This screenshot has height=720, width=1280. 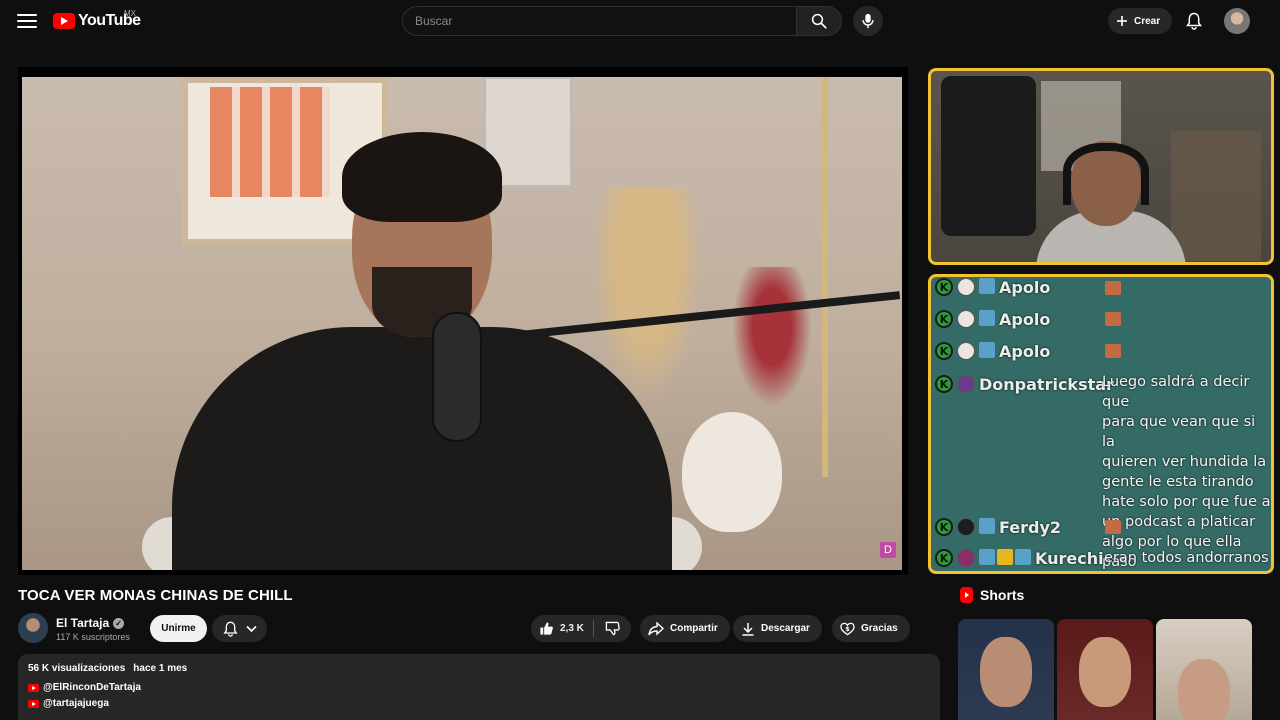 I want to click on chair, so click(x=1216, y=196).